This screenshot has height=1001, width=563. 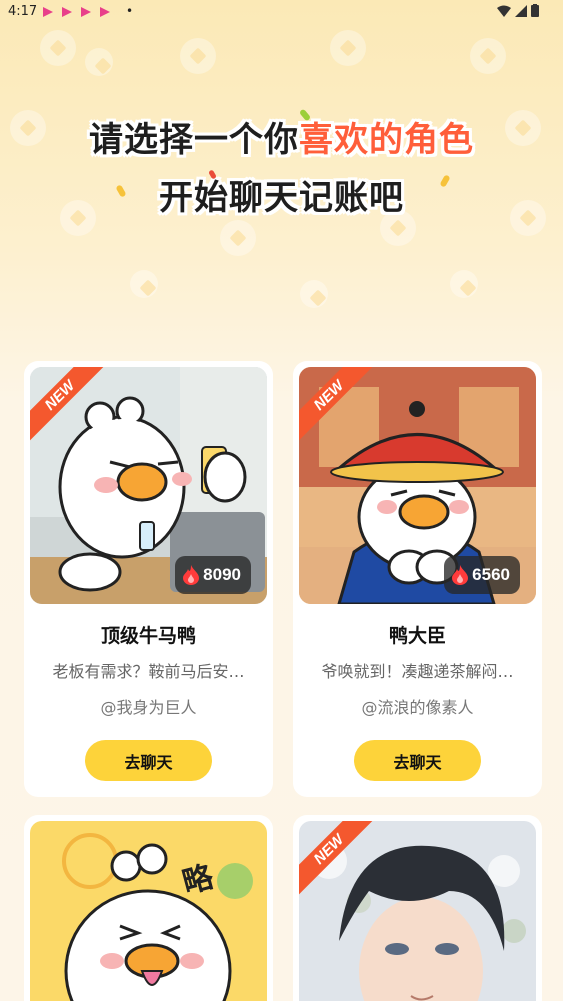 I want to click on character-image: 略, so click(x=148, y=911).